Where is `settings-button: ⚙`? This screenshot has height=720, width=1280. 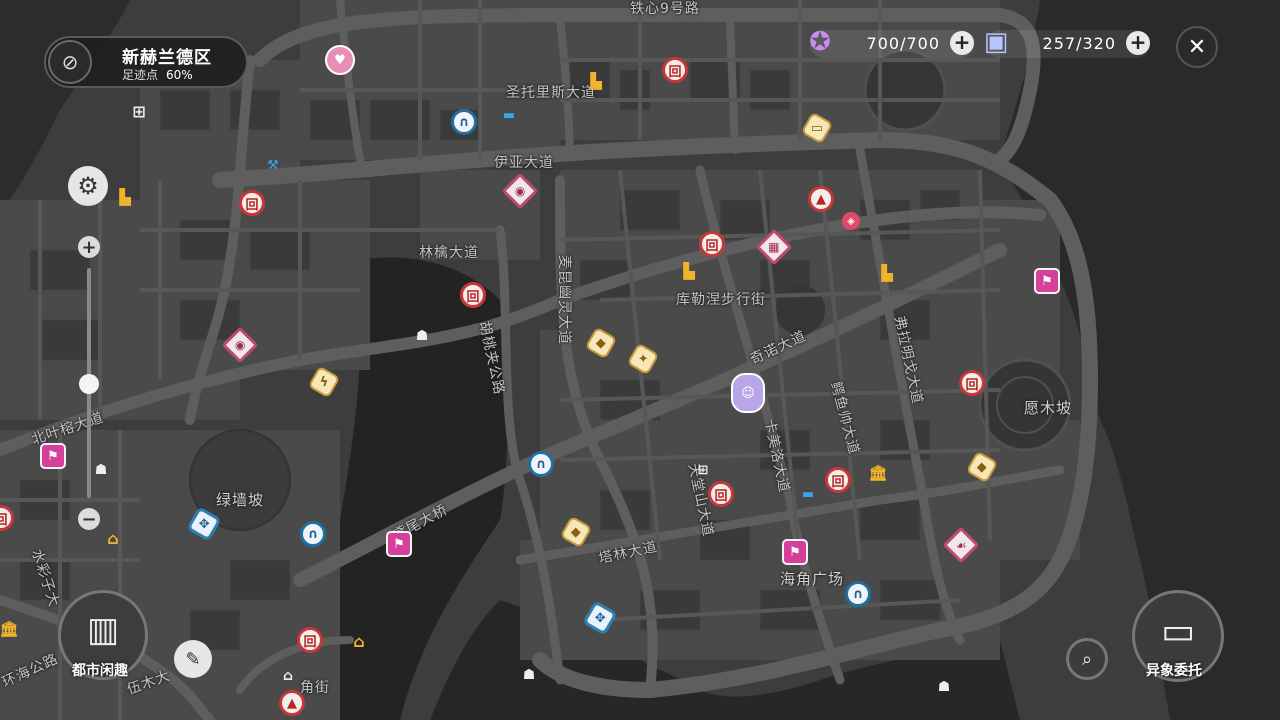
settings-button: ⚙ is located at coordinates (88, 186).